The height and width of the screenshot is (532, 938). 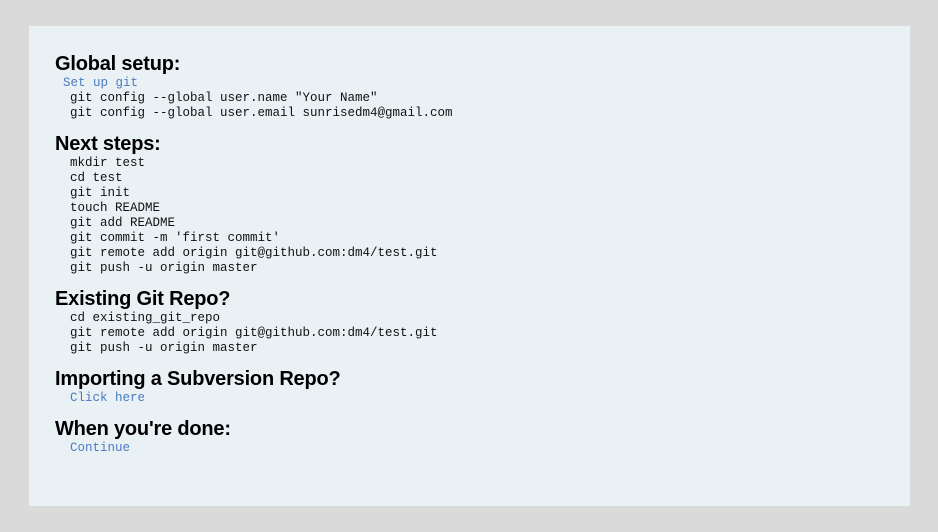 What do you see at coordinates (472, 436) in the screenshot?
I see `done-section: When you're done: Continue` at bounding box center [472, 436].